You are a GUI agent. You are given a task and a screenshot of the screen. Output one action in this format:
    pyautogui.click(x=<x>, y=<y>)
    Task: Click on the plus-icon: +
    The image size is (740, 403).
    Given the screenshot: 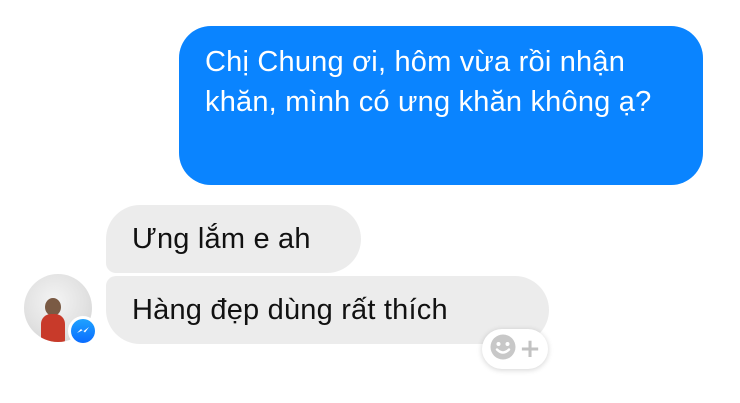 What is the action you would take?
    pyautogui.click(x=530, y=349)
    